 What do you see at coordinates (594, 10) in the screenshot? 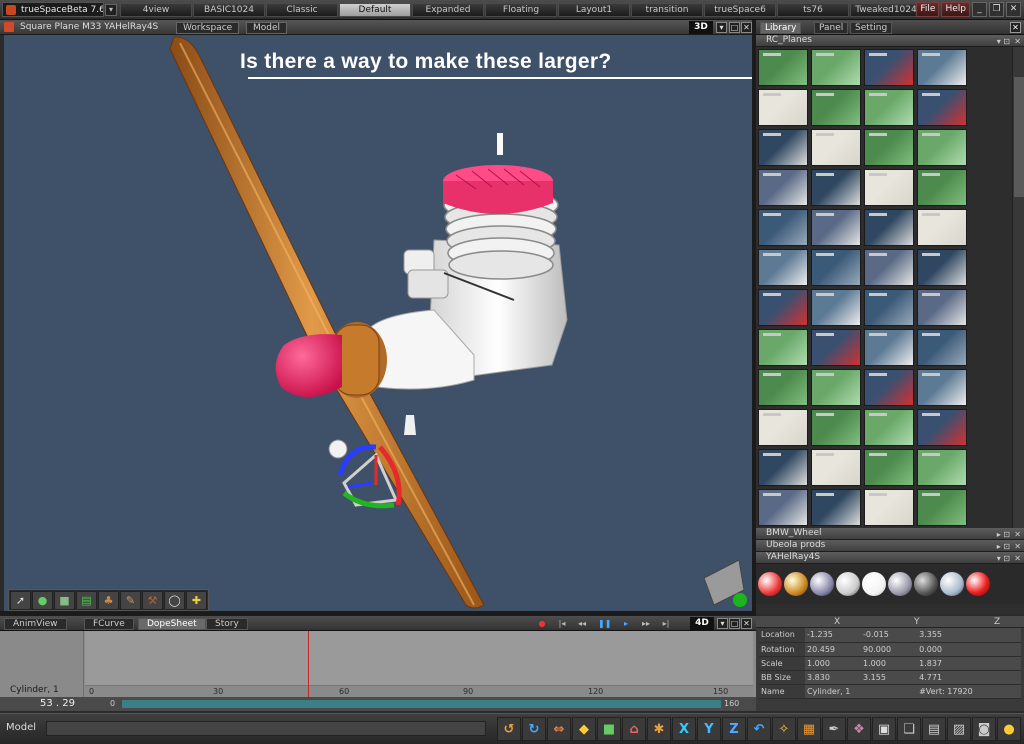
I see `layout-tab-layout1: Layout1` at bounding box center [594, 10].